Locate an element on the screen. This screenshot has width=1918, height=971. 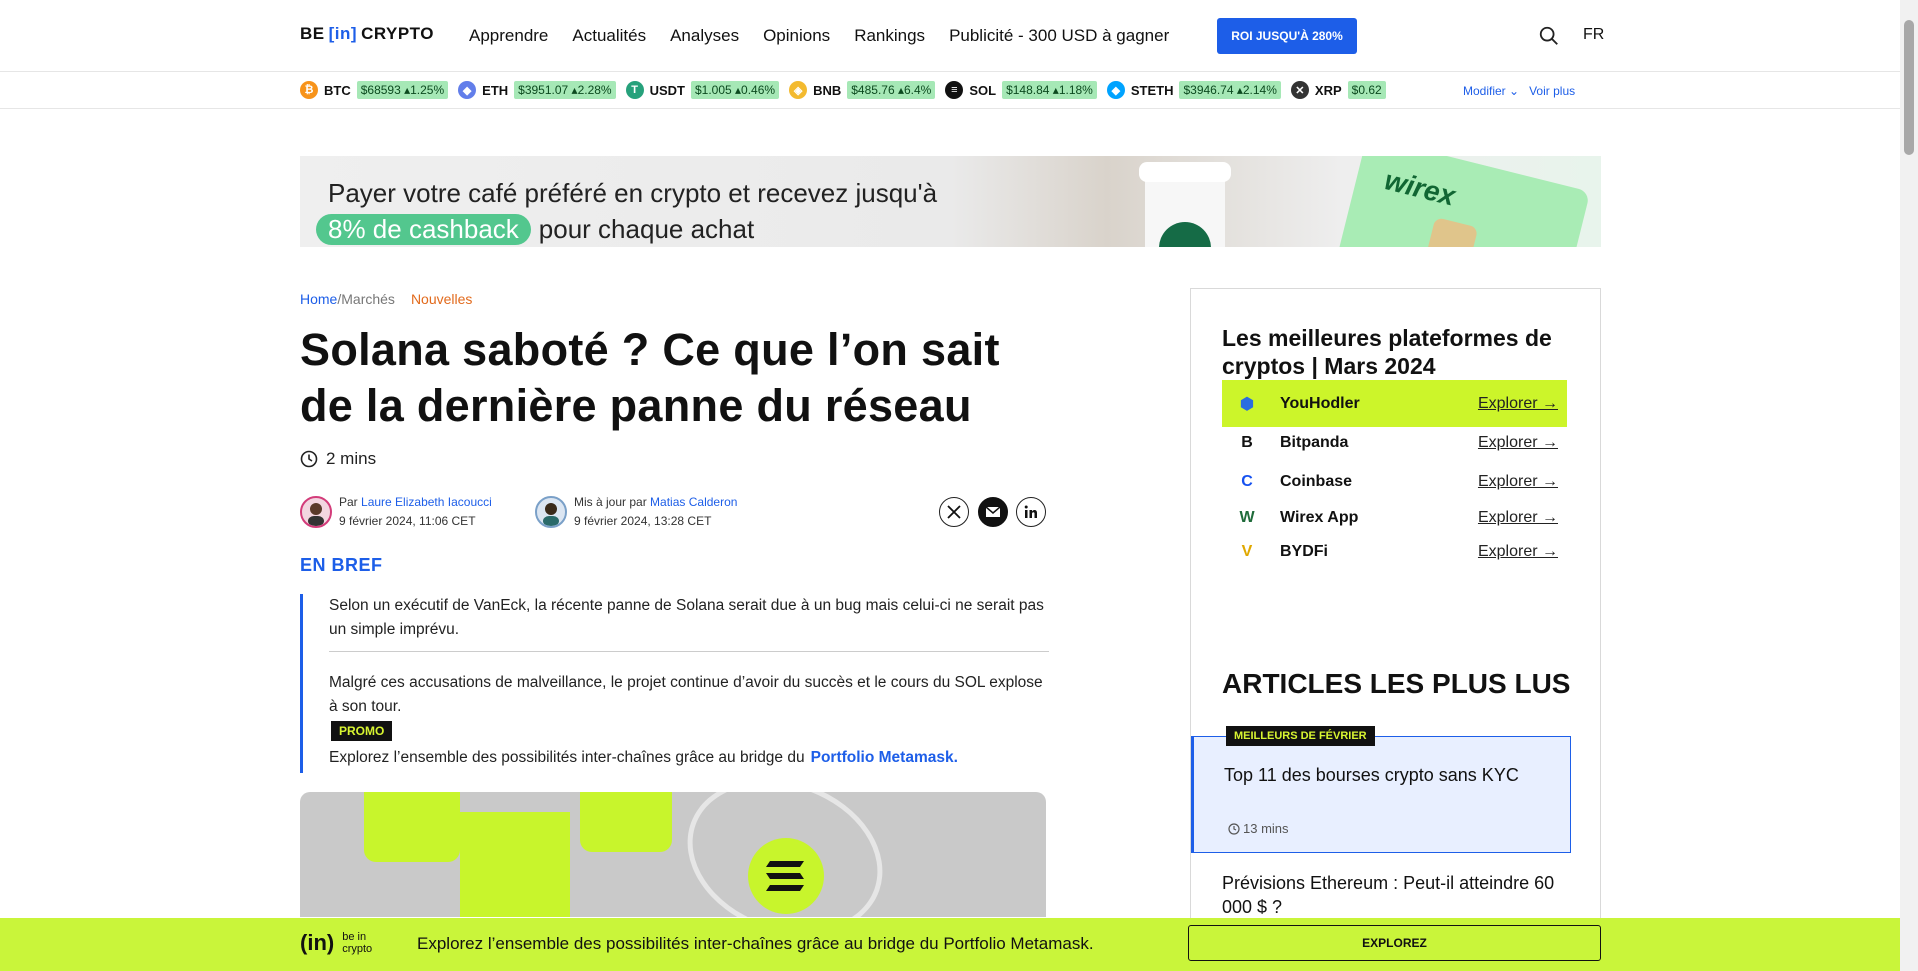
ticker-price: $485.76 ▴6.4% is located at coordinates (891, 90).